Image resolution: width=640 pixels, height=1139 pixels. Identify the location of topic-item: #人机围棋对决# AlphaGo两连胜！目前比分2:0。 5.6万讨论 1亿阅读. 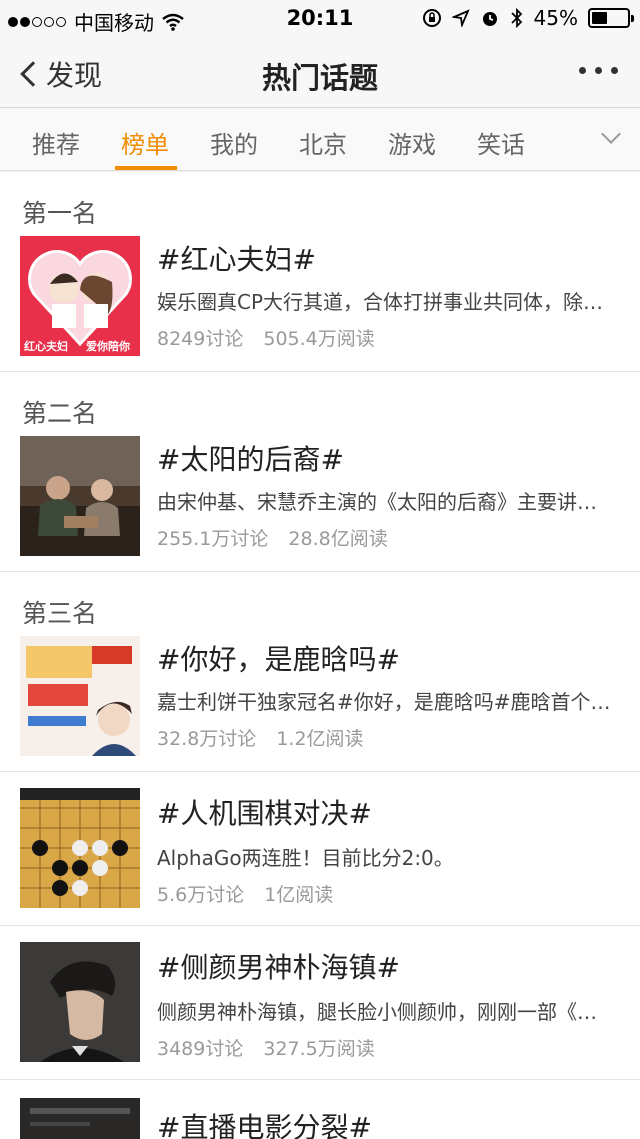
(320, 849).